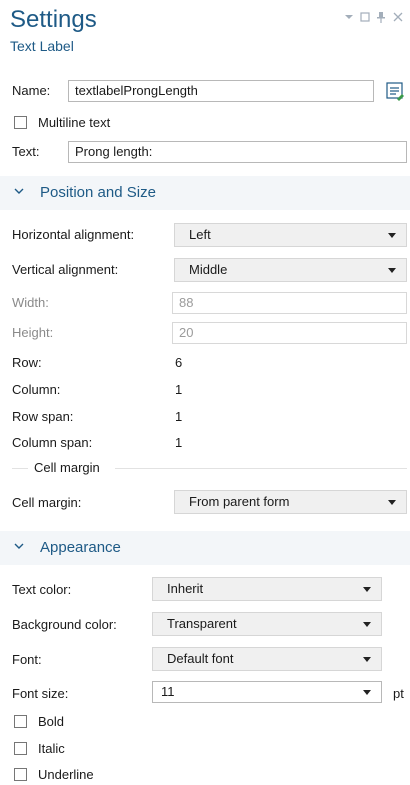 The width and height of the screenshot is (410, 785). Describe the element at coordinates (205, 548) in the screenshot. I see `appearance-section-header: Appearance` at that location.